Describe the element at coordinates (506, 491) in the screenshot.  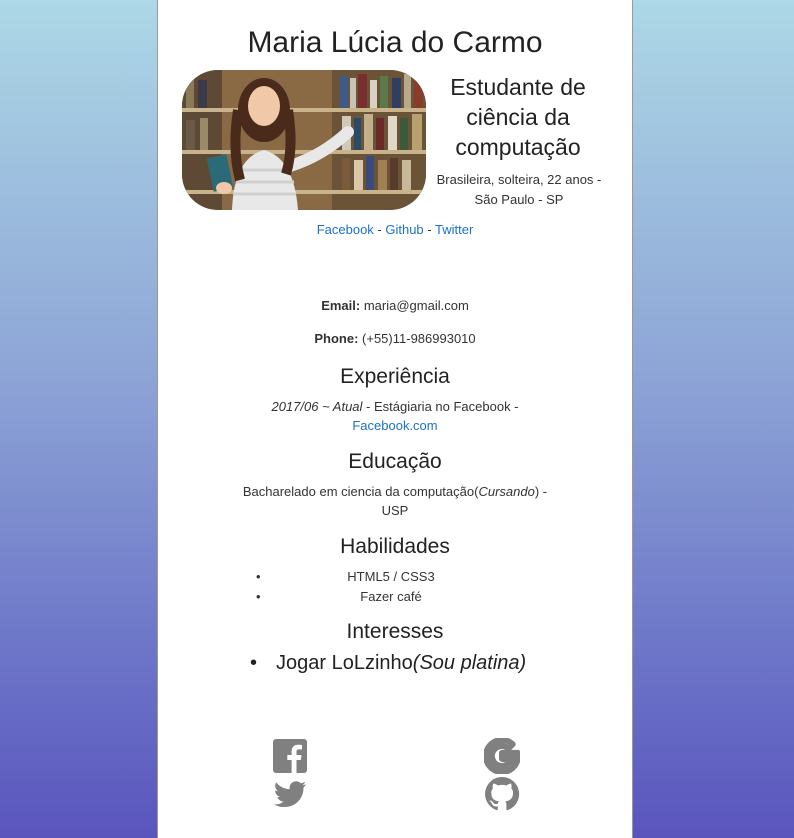
I see `education-status: Cursando` at that location.